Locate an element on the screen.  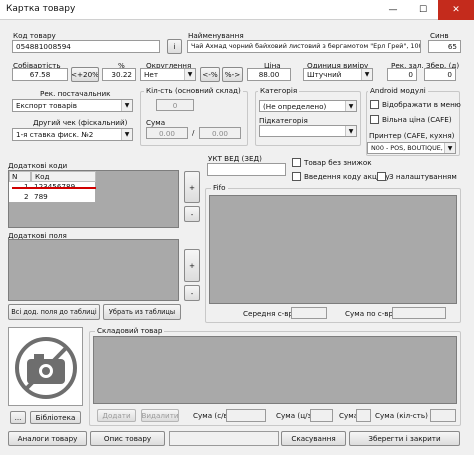
description-button: Опис товару is located at coordinates (127, 438).